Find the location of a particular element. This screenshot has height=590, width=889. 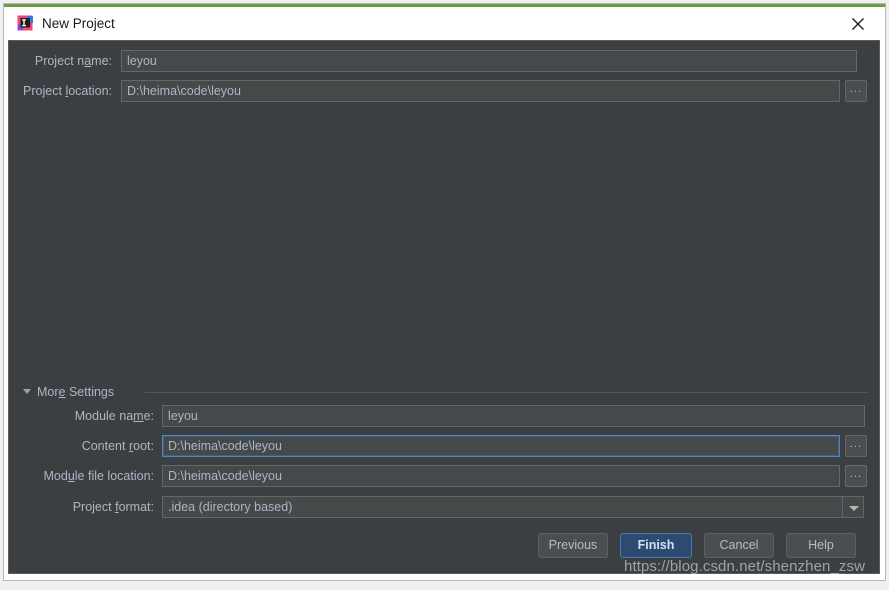

project-format-dropdown-button is located at coordinates (853, 507).